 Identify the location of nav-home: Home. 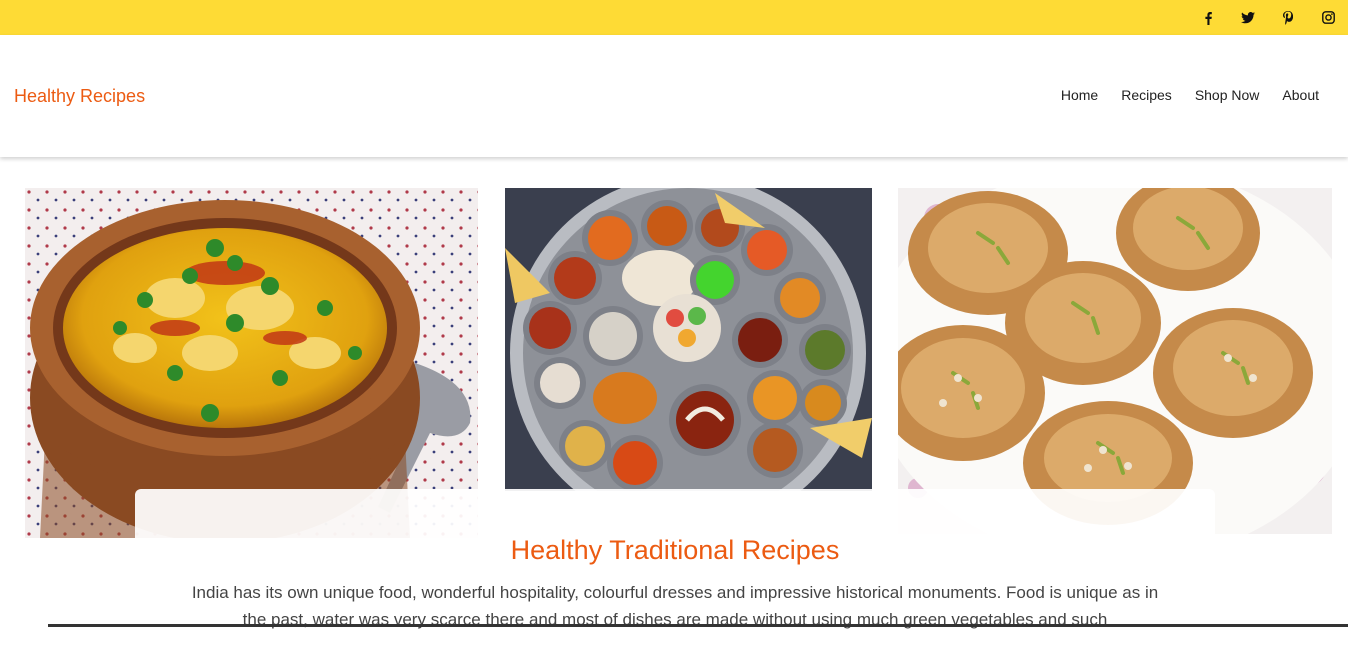
(1079, 95).